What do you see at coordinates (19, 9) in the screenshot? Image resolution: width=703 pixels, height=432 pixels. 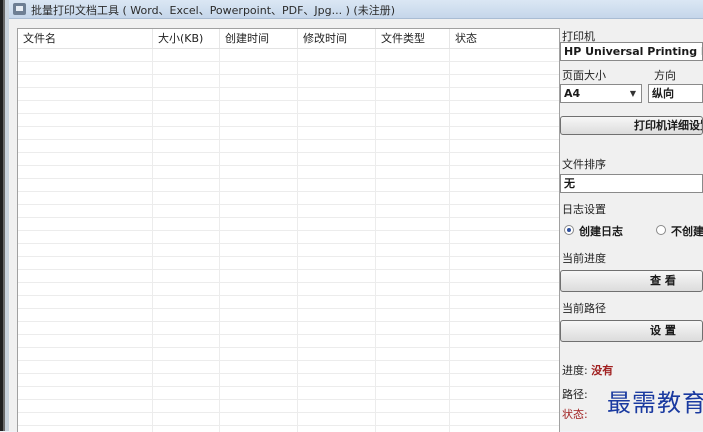 I see `printer-app-icon` at bounding box center [19, 9].